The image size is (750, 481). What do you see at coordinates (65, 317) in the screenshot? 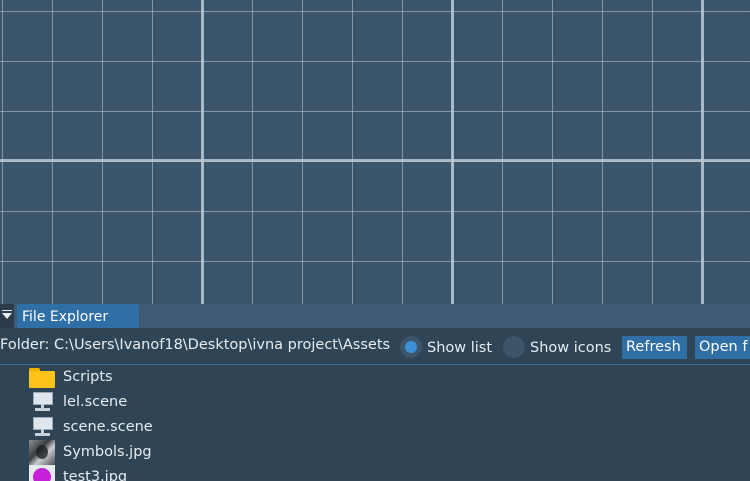
I see `tab-label: File Explorer` at bounding box center [65, 317].